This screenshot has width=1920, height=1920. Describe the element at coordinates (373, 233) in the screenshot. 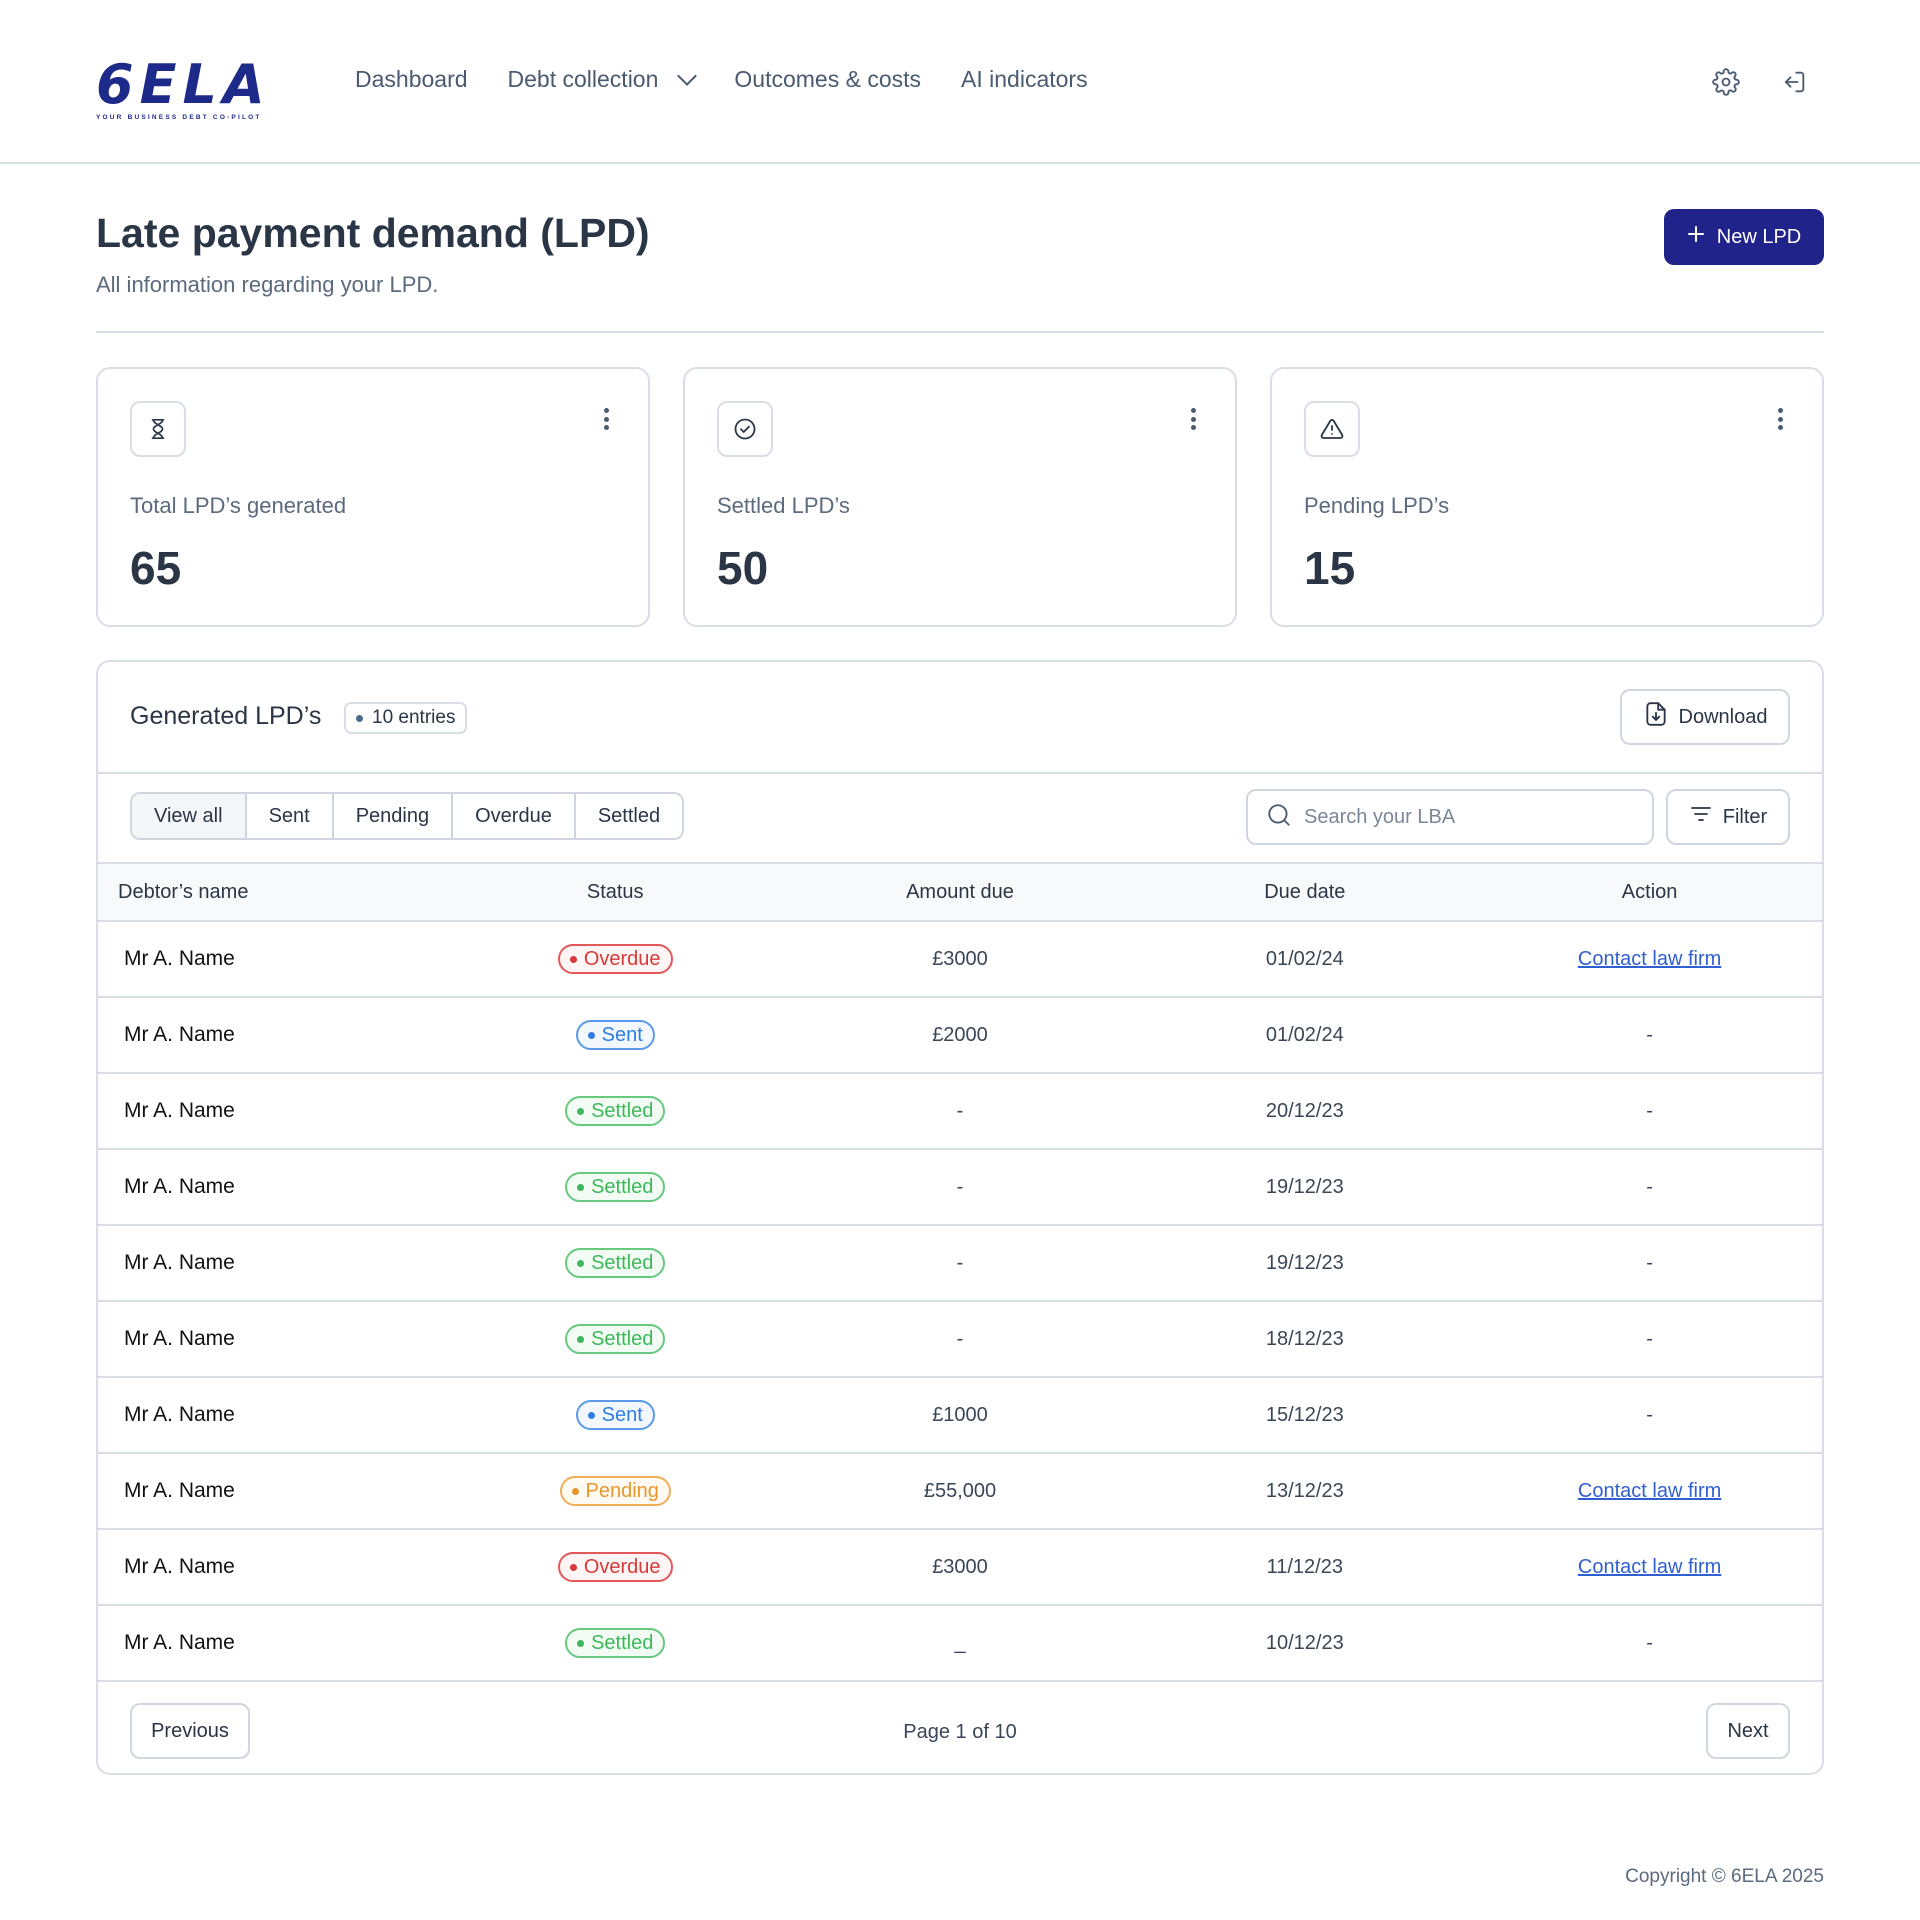

I see `page-title: Late payment demand (LPD)` at that location.